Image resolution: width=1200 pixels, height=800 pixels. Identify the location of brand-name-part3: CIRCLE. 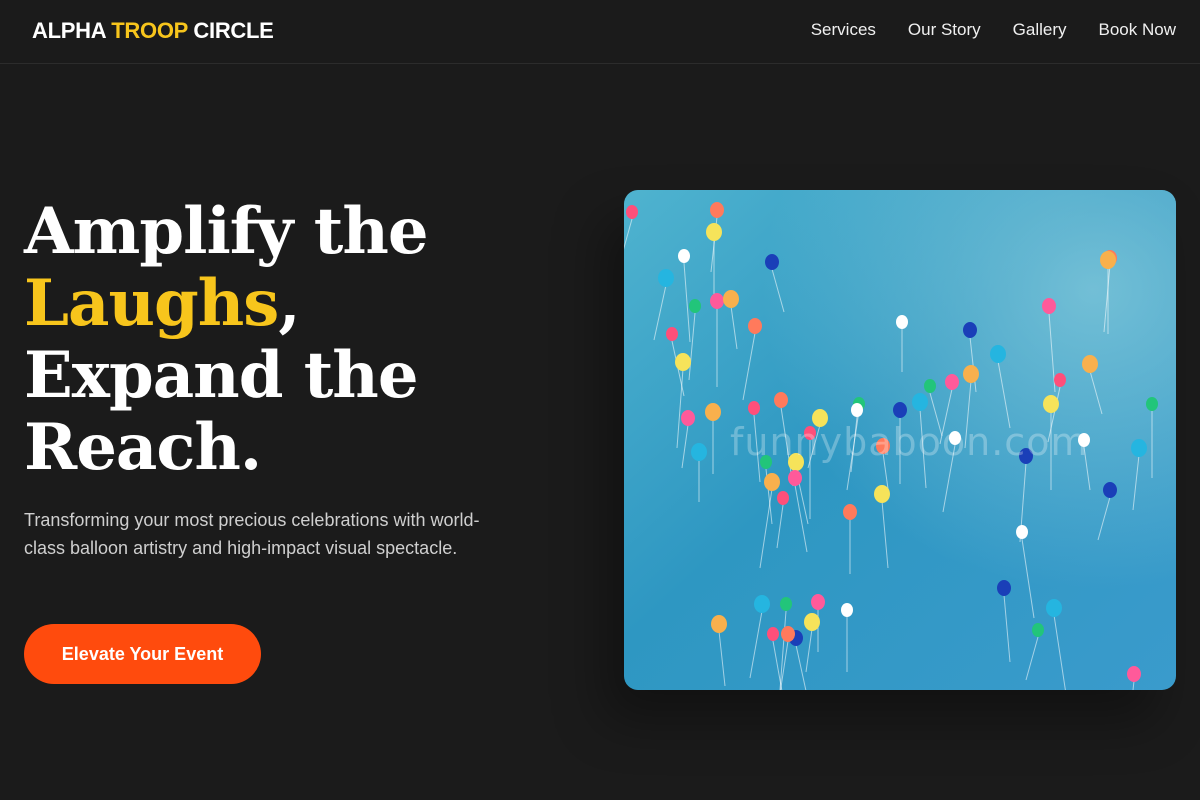
(233, 30).